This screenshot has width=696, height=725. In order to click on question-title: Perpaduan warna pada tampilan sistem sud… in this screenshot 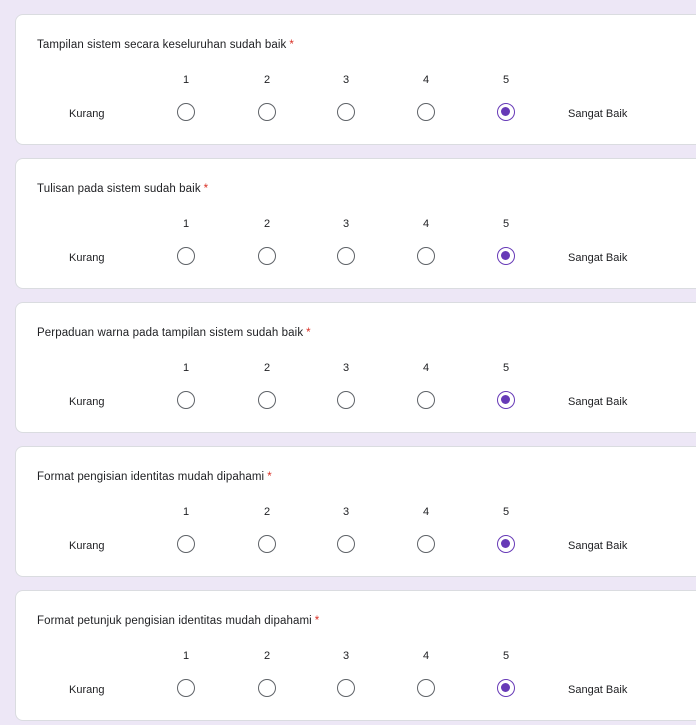, I will do `click(174, 333)`.